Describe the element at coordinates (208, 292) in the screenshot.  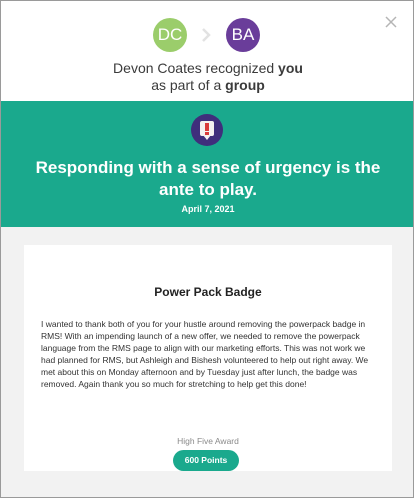
I see `card-title: Power Pack Badge` at that location.